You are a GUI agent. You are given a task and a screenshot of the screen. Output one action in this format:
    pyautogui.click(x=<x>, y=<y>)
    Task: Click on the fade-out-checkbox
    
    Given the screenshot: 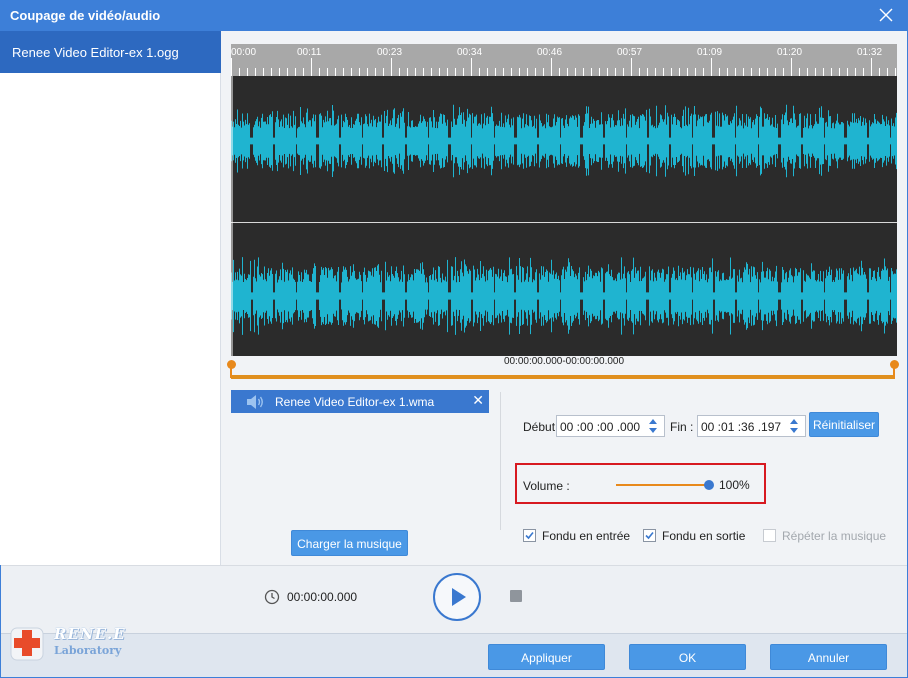 What is the action you would take?
    pyautogui.click(x=649, y=535)
    